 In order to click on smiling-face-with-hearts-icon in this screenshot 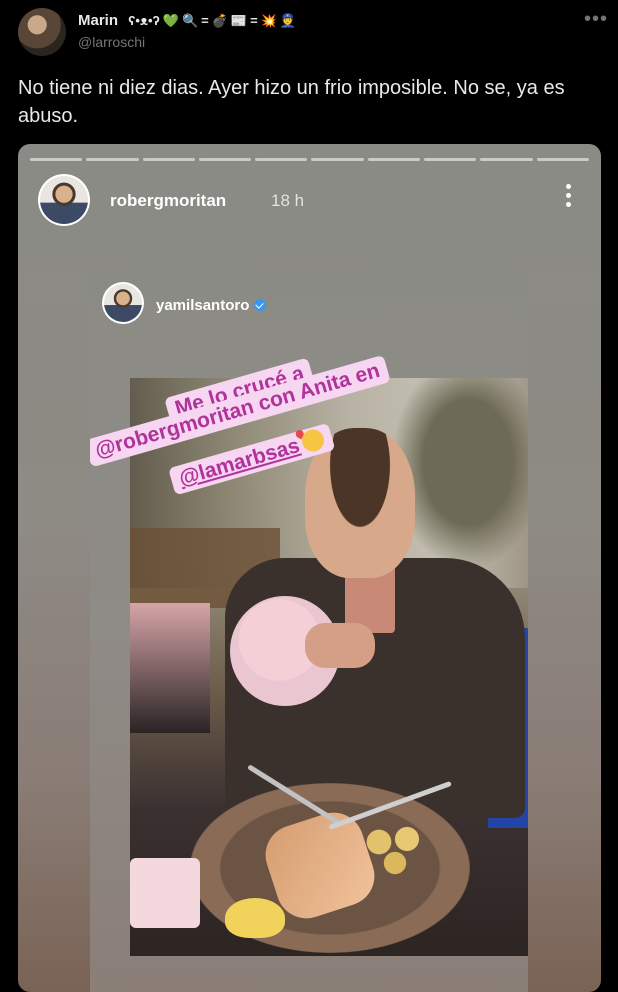, I will do `click(313, 440)`.